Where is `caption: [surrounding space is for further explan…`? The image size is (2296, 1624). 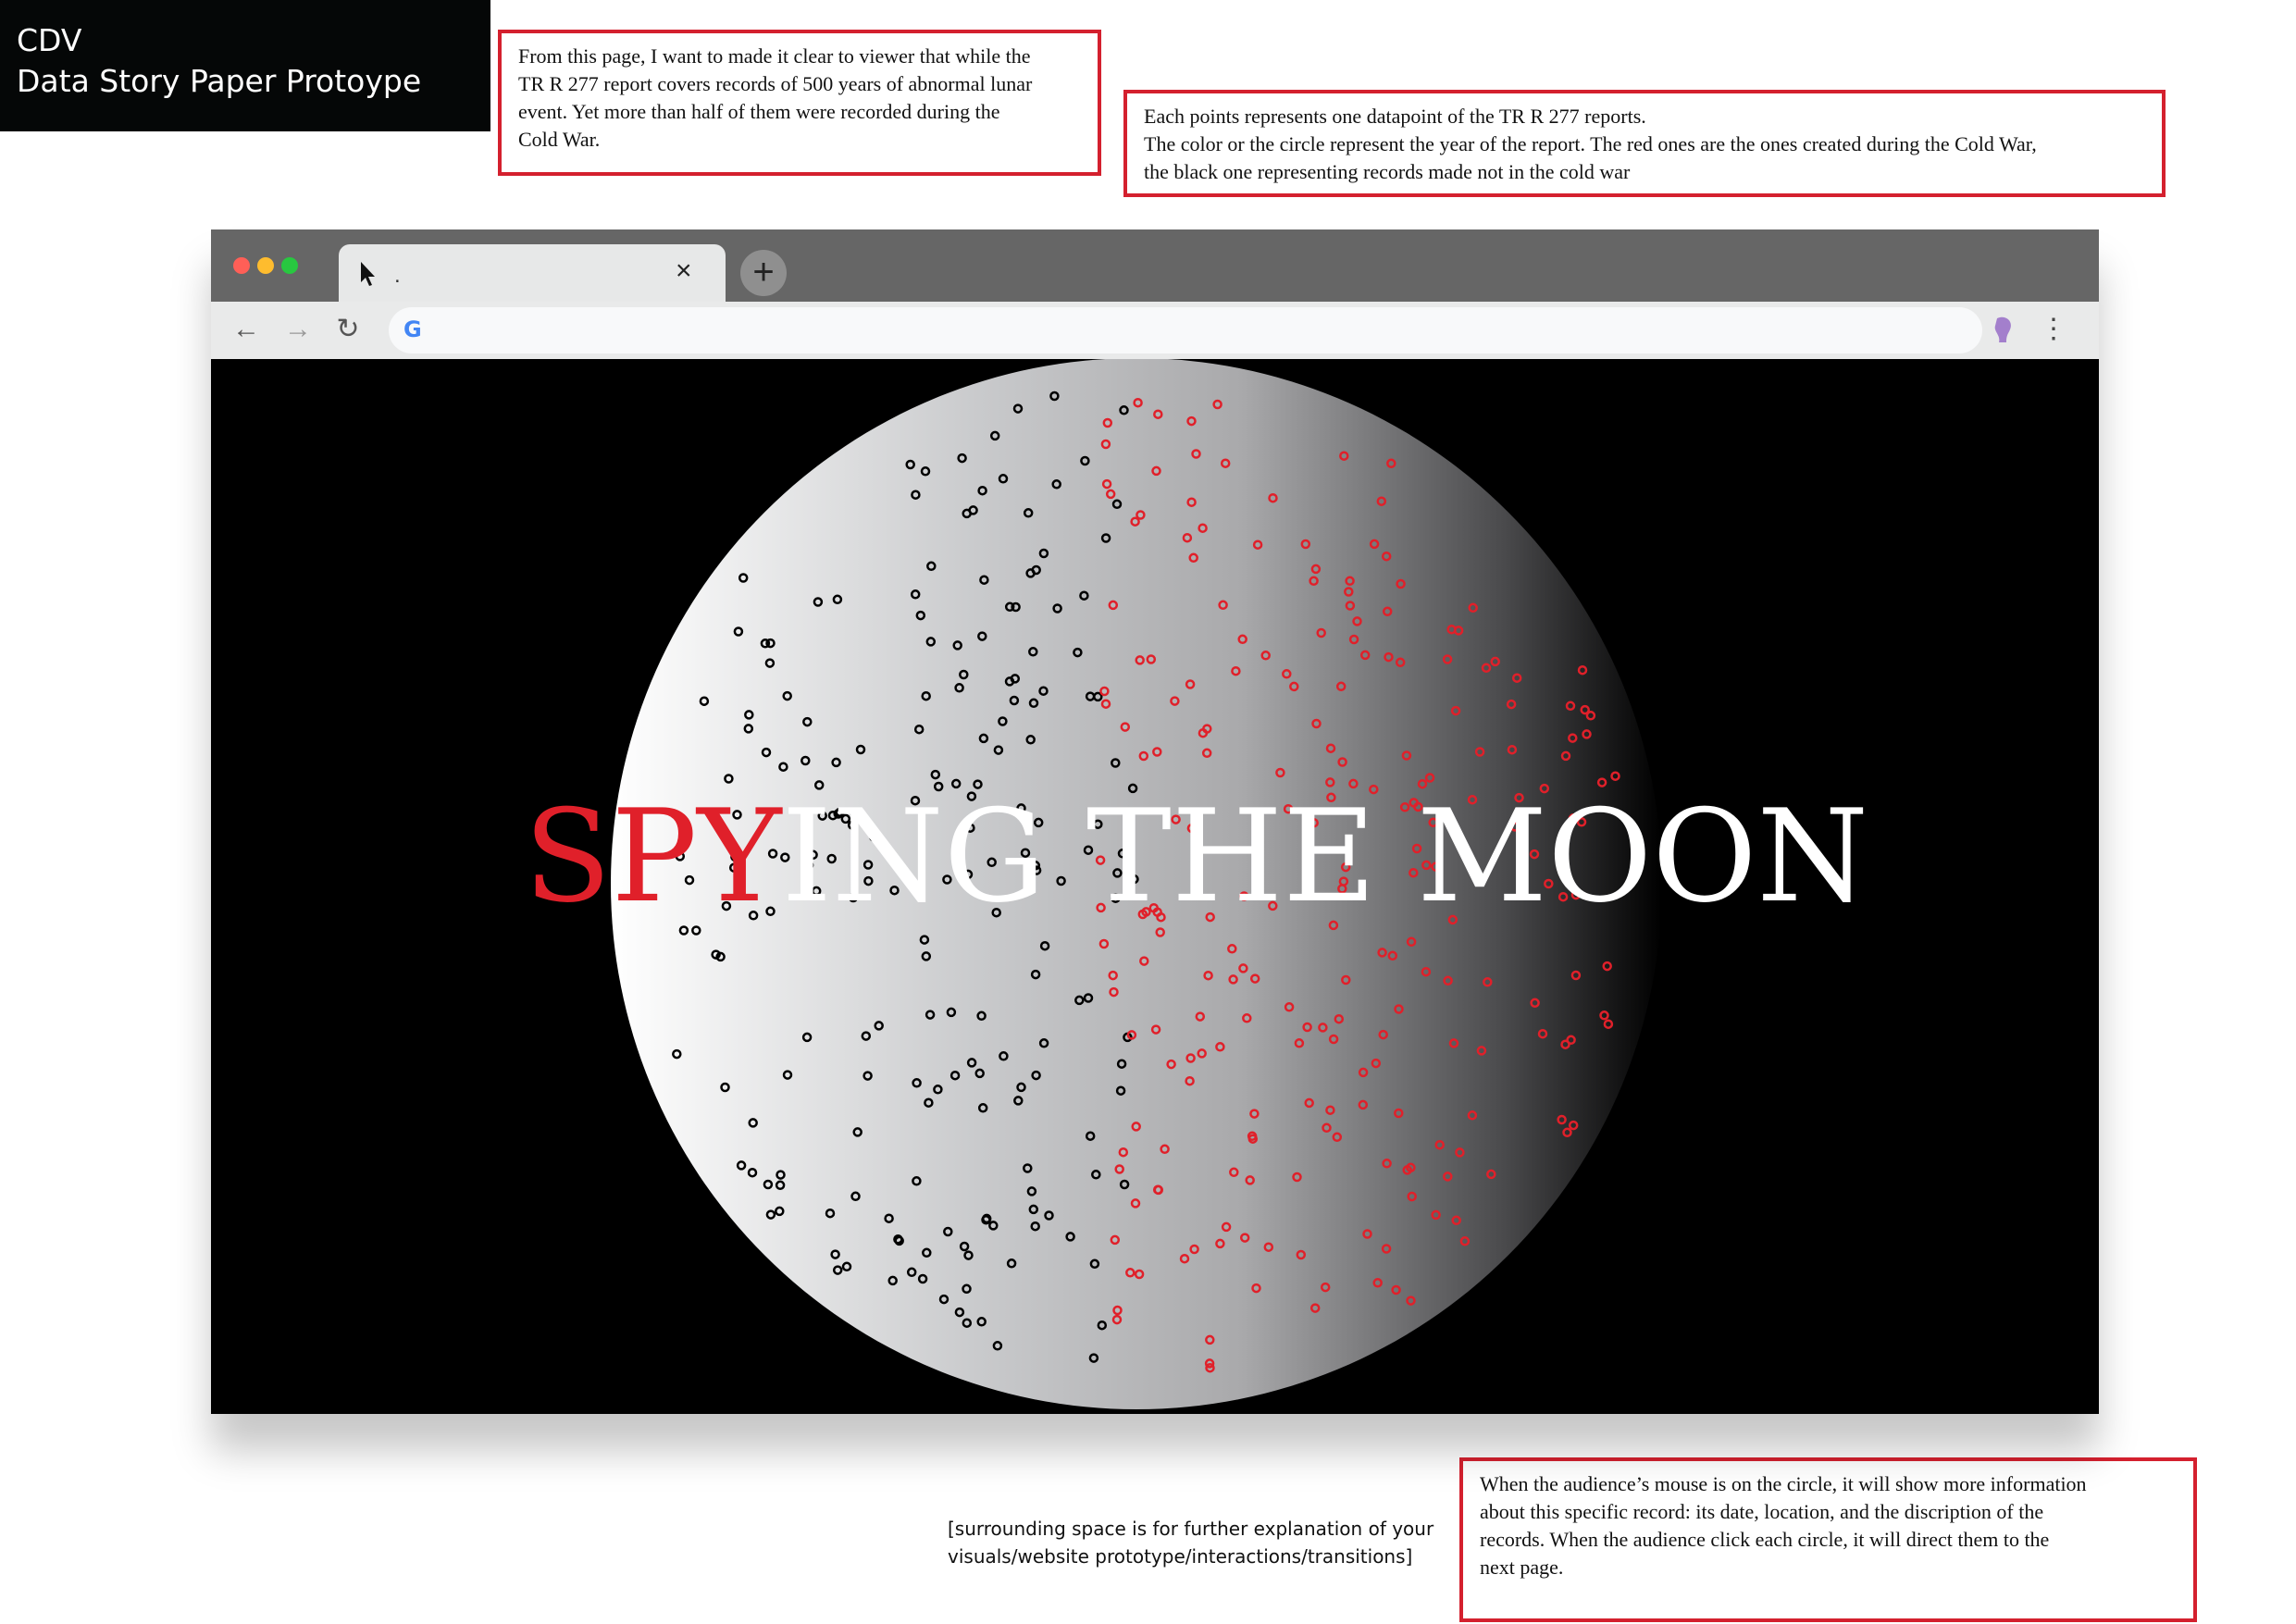
caption: [surrounding space is for further explan… is located at coordinates (1191, 1543).